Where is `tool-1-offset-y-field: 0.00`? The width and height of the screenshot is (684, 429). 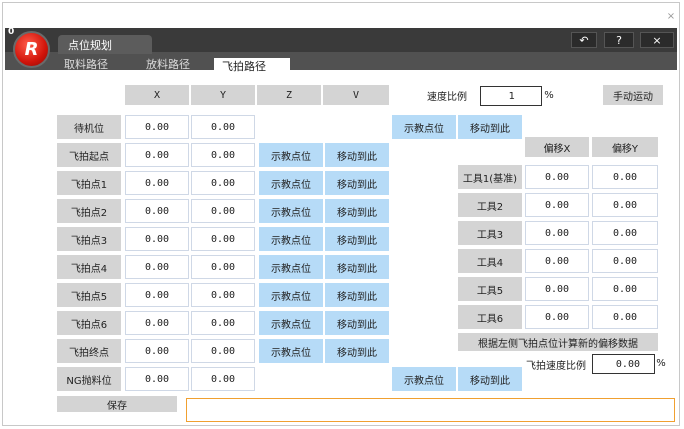 tool-1-offset-y-field: 0.00 is located at coordinates (625, 177).